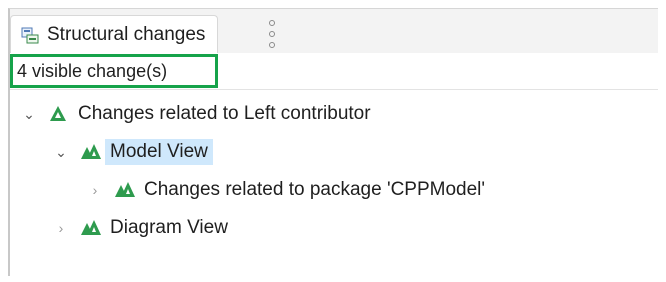 The height and width of the screenshot is (282, 666). Describe the element at coordinates (224, 113) in the screenshot. I see `tree-node-label: Changes related to Left contributor` at that location.